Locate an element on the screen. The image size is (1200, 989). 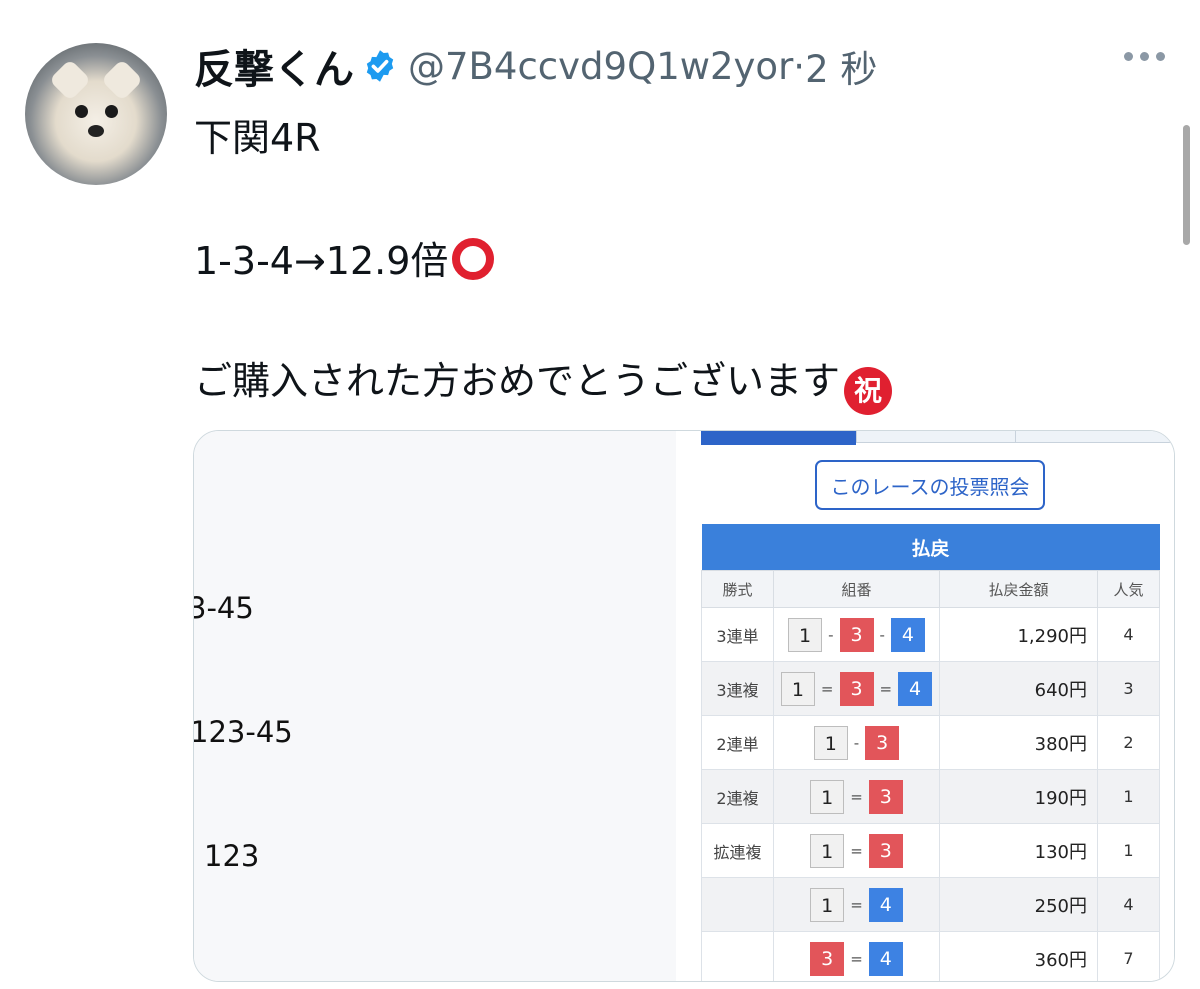
vote-inquiry-button: このレースの投票照会 is located at coordinates (930, 485).